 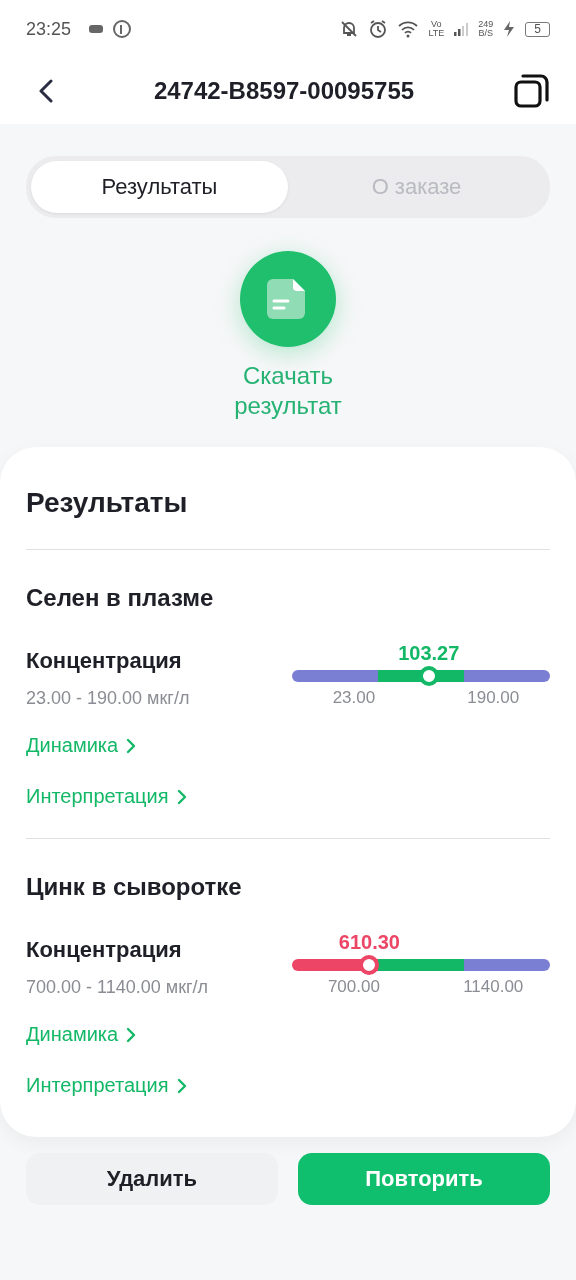 What do you see at coordinates (436, 33) in the screenshot?
I see `network-label: LTE` at bounding box center [436, 33].